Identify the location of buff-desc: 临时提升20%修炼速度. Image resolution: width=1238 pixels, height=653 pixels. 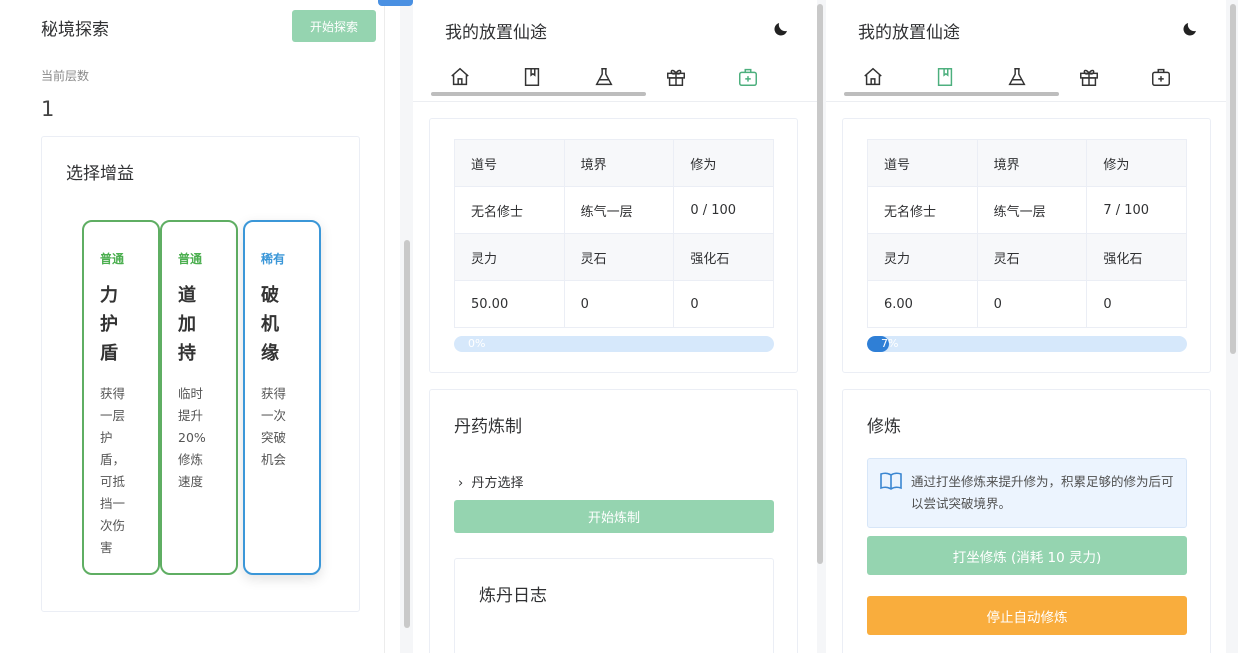
(192, 437).